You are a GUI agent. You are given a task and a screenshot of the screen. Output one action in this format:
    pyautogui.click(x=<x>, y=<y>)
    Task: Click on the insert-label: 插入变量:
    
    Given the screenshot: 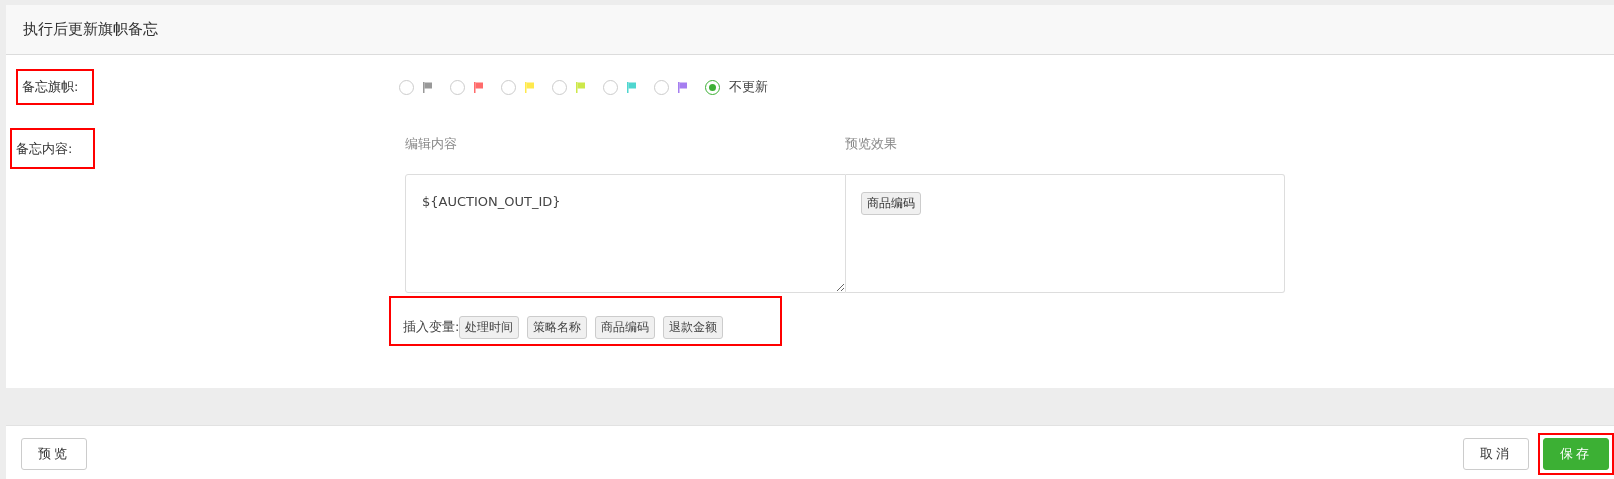 What is the action you would take?
    pyautogui.click(x=431, y=327)
    